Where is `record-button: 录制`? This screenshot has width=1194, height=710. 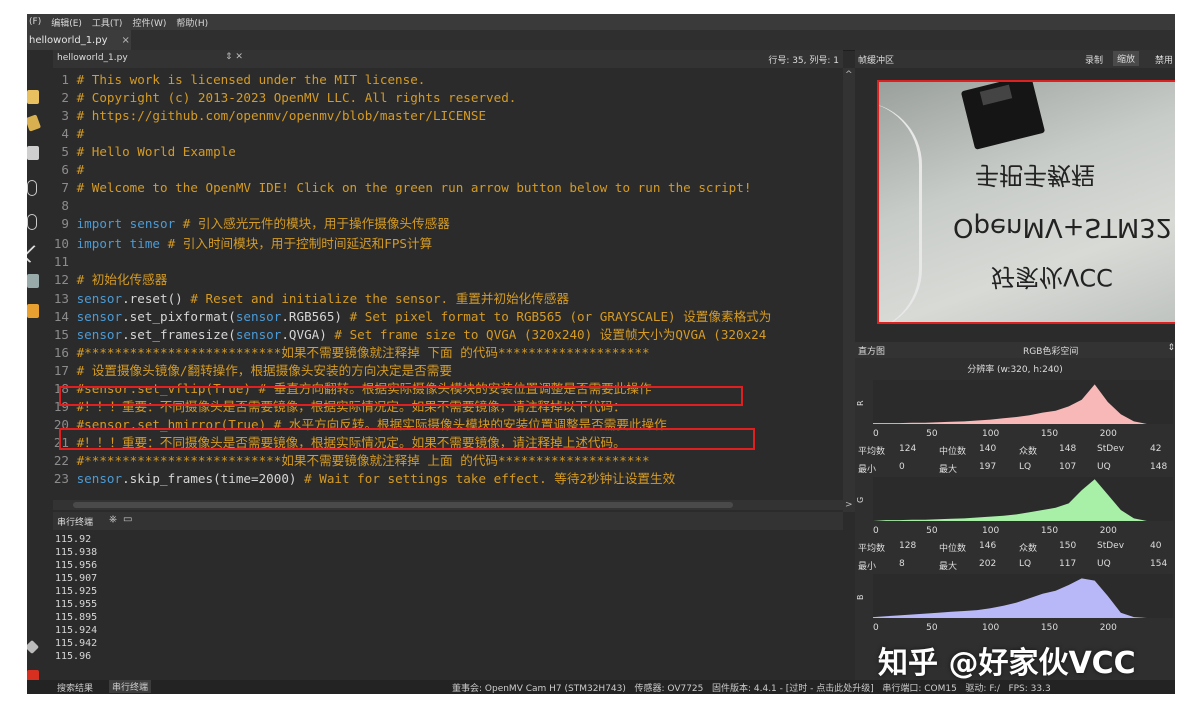 record-button: 录制 is located at coordinates (1094, 59).